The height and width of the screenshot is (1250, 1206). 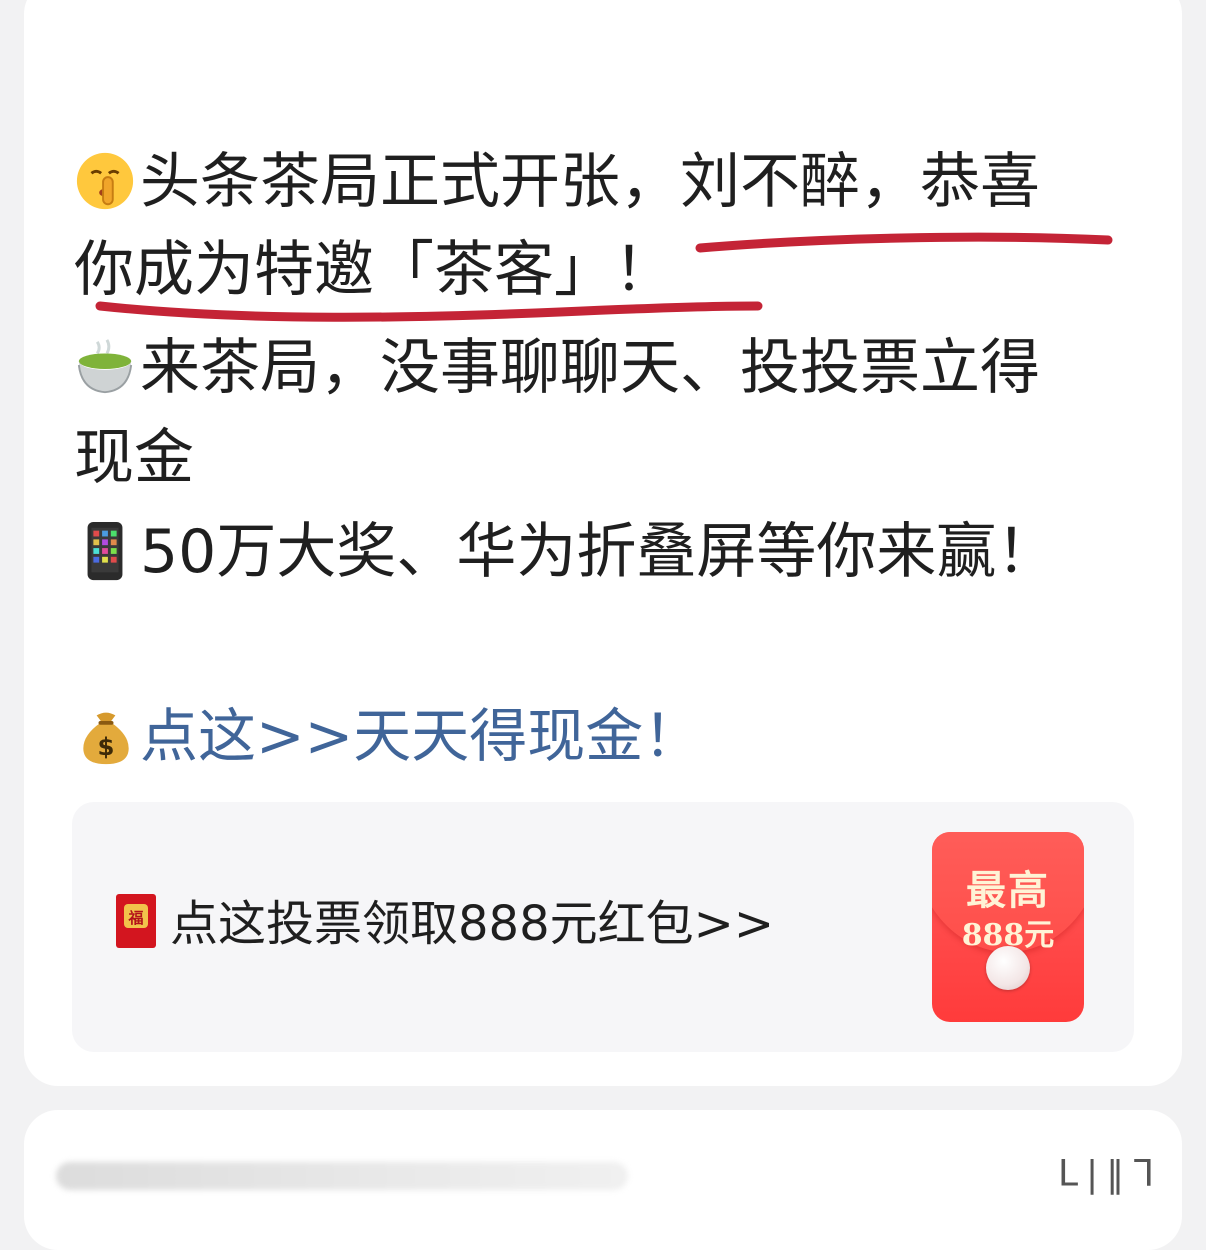 What do you see at coordinates (105, 181) in the screenshot?
I see `shushing-face-icon` at bounding box center [105, 181].